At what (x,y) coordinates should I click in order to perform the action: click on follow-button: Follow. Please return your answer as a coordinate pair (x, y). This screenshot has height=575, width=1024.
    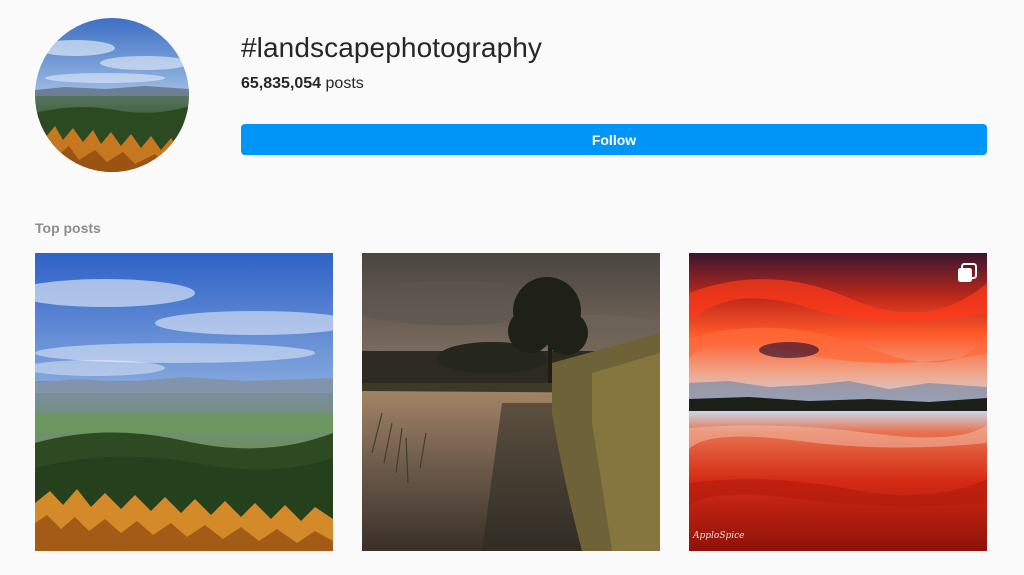
    Looking at the image, I should click on (614, 139).